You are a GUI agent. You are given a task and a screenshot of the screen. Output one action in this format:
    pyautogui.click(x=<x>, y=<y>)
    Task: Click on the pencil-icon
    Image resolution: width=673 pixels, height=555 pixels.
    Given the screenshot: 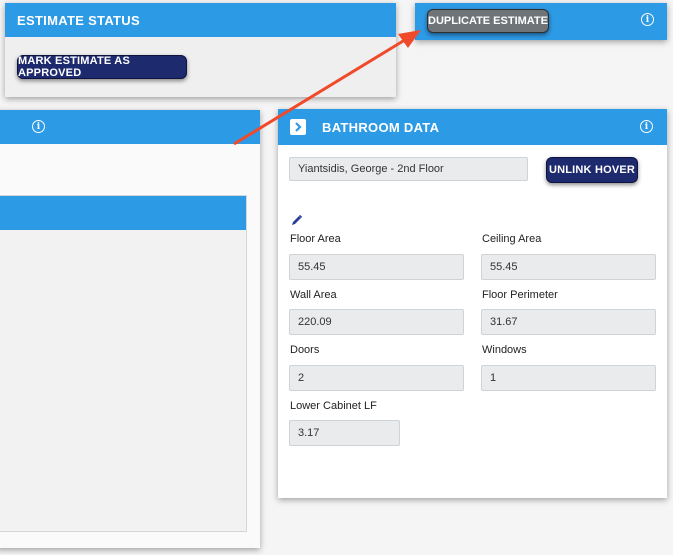 What is the action you would take?
    pyautogui.click(x=297, y=222)
    